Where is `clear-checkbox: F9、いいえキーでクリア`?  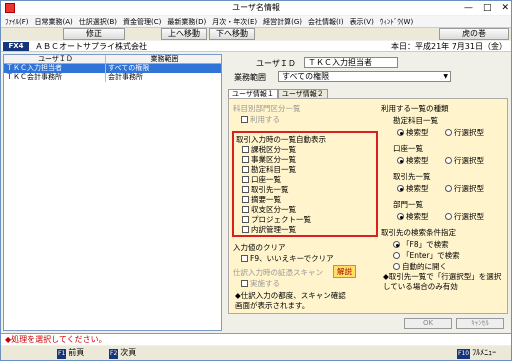 clear-checkbox: F9、いいえキーでクリア is located at coordinates (287, 258).